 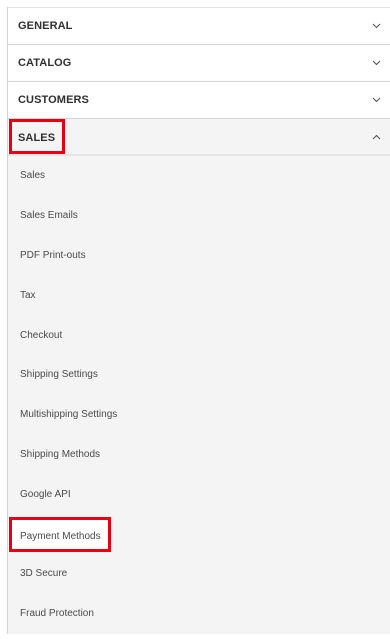 I want to click on sales-item-multishipping-settings: Multishipping Settings, so click(x=199, y=415).